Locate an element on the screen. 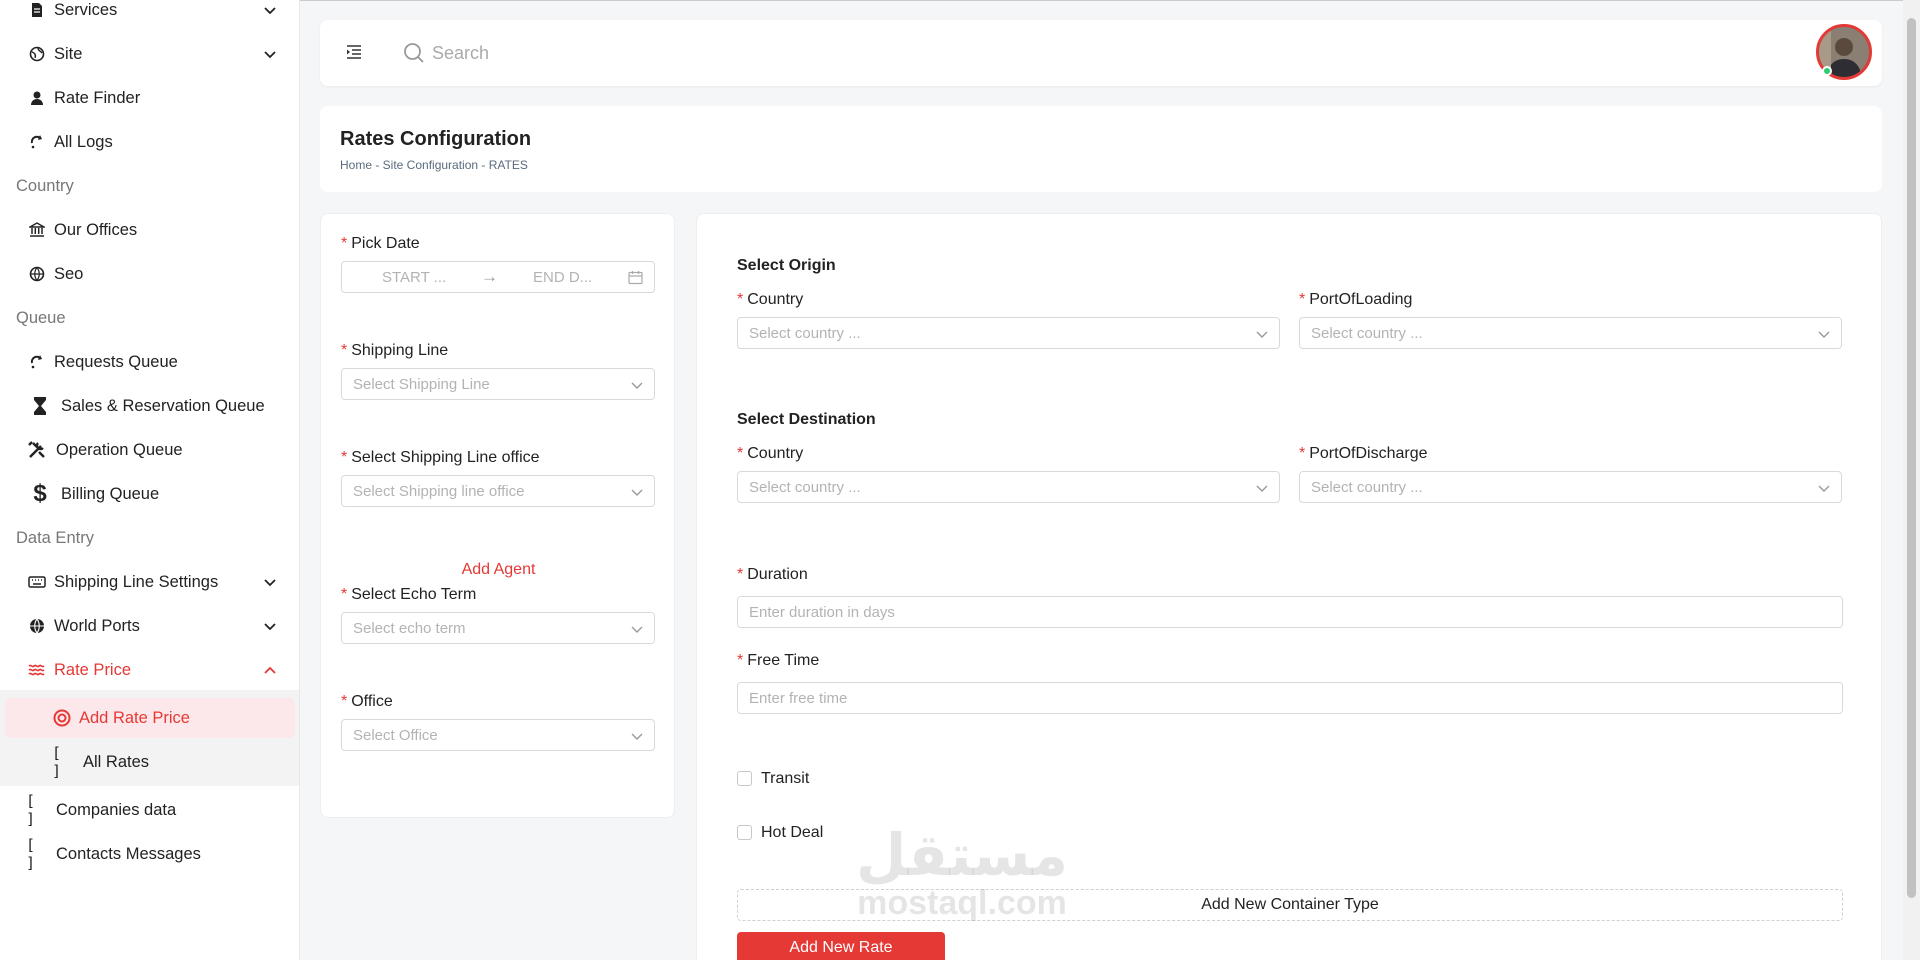  tools-icon is located at coordinates (37, 450).